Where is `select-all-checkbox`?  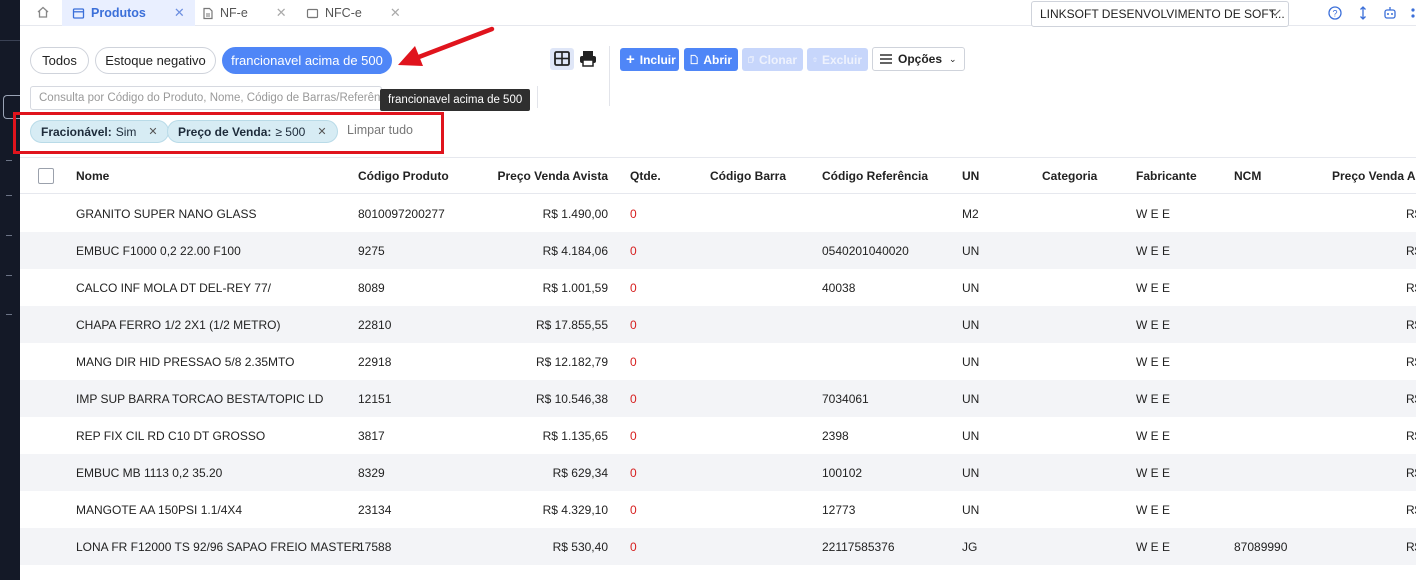 select-all-checkbox is located at coordinates (46, 176).